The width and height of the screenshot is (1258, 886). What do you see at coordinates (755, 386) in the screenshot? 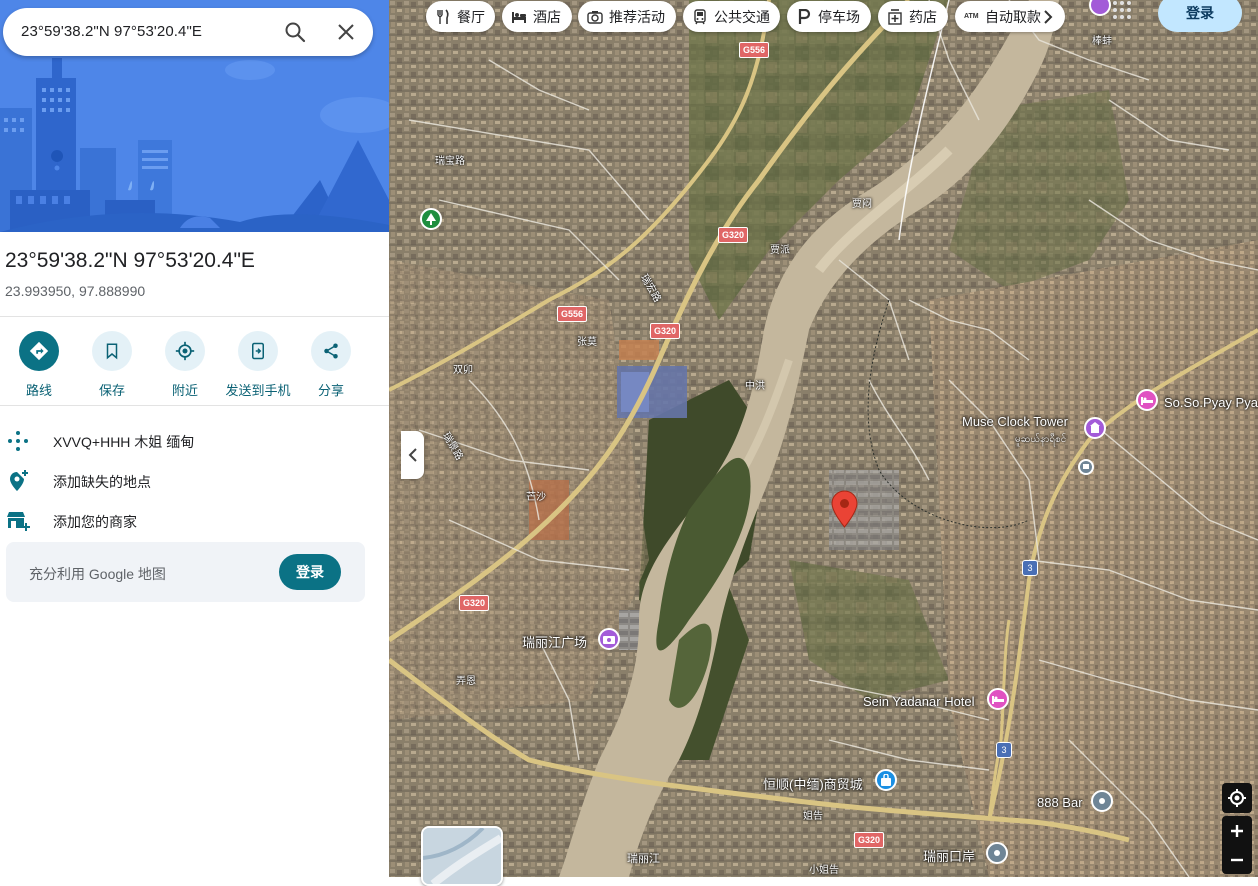
I see `village-label-zhonghong: 中洪` at bounding box center [755, 386].